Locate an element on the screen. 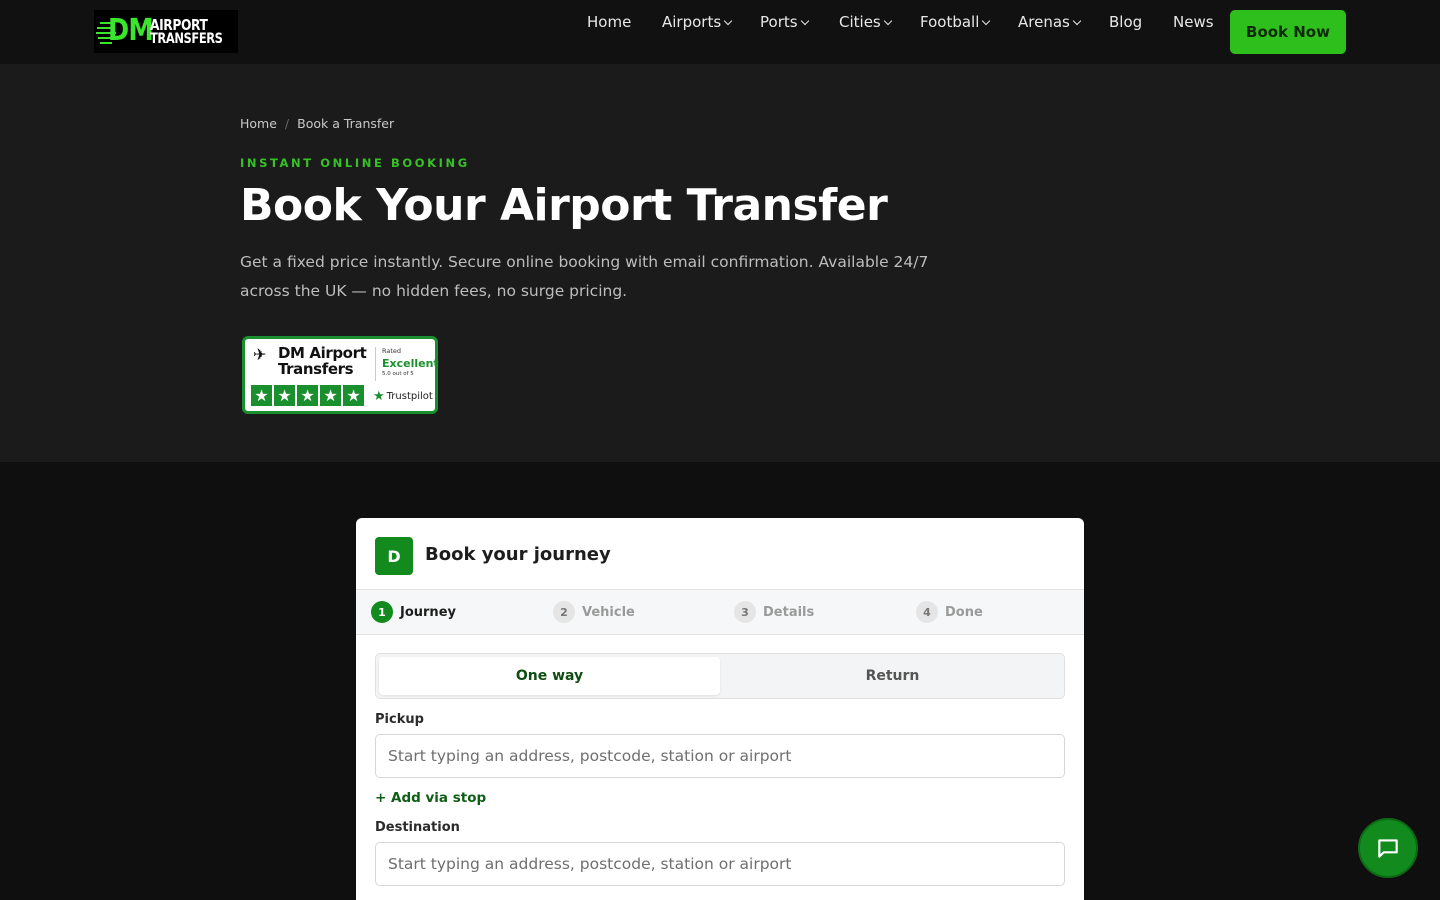 The height and width of the screenshot is (900, 1440). booking-brand-badge: D is located at coordinates (394, 556).